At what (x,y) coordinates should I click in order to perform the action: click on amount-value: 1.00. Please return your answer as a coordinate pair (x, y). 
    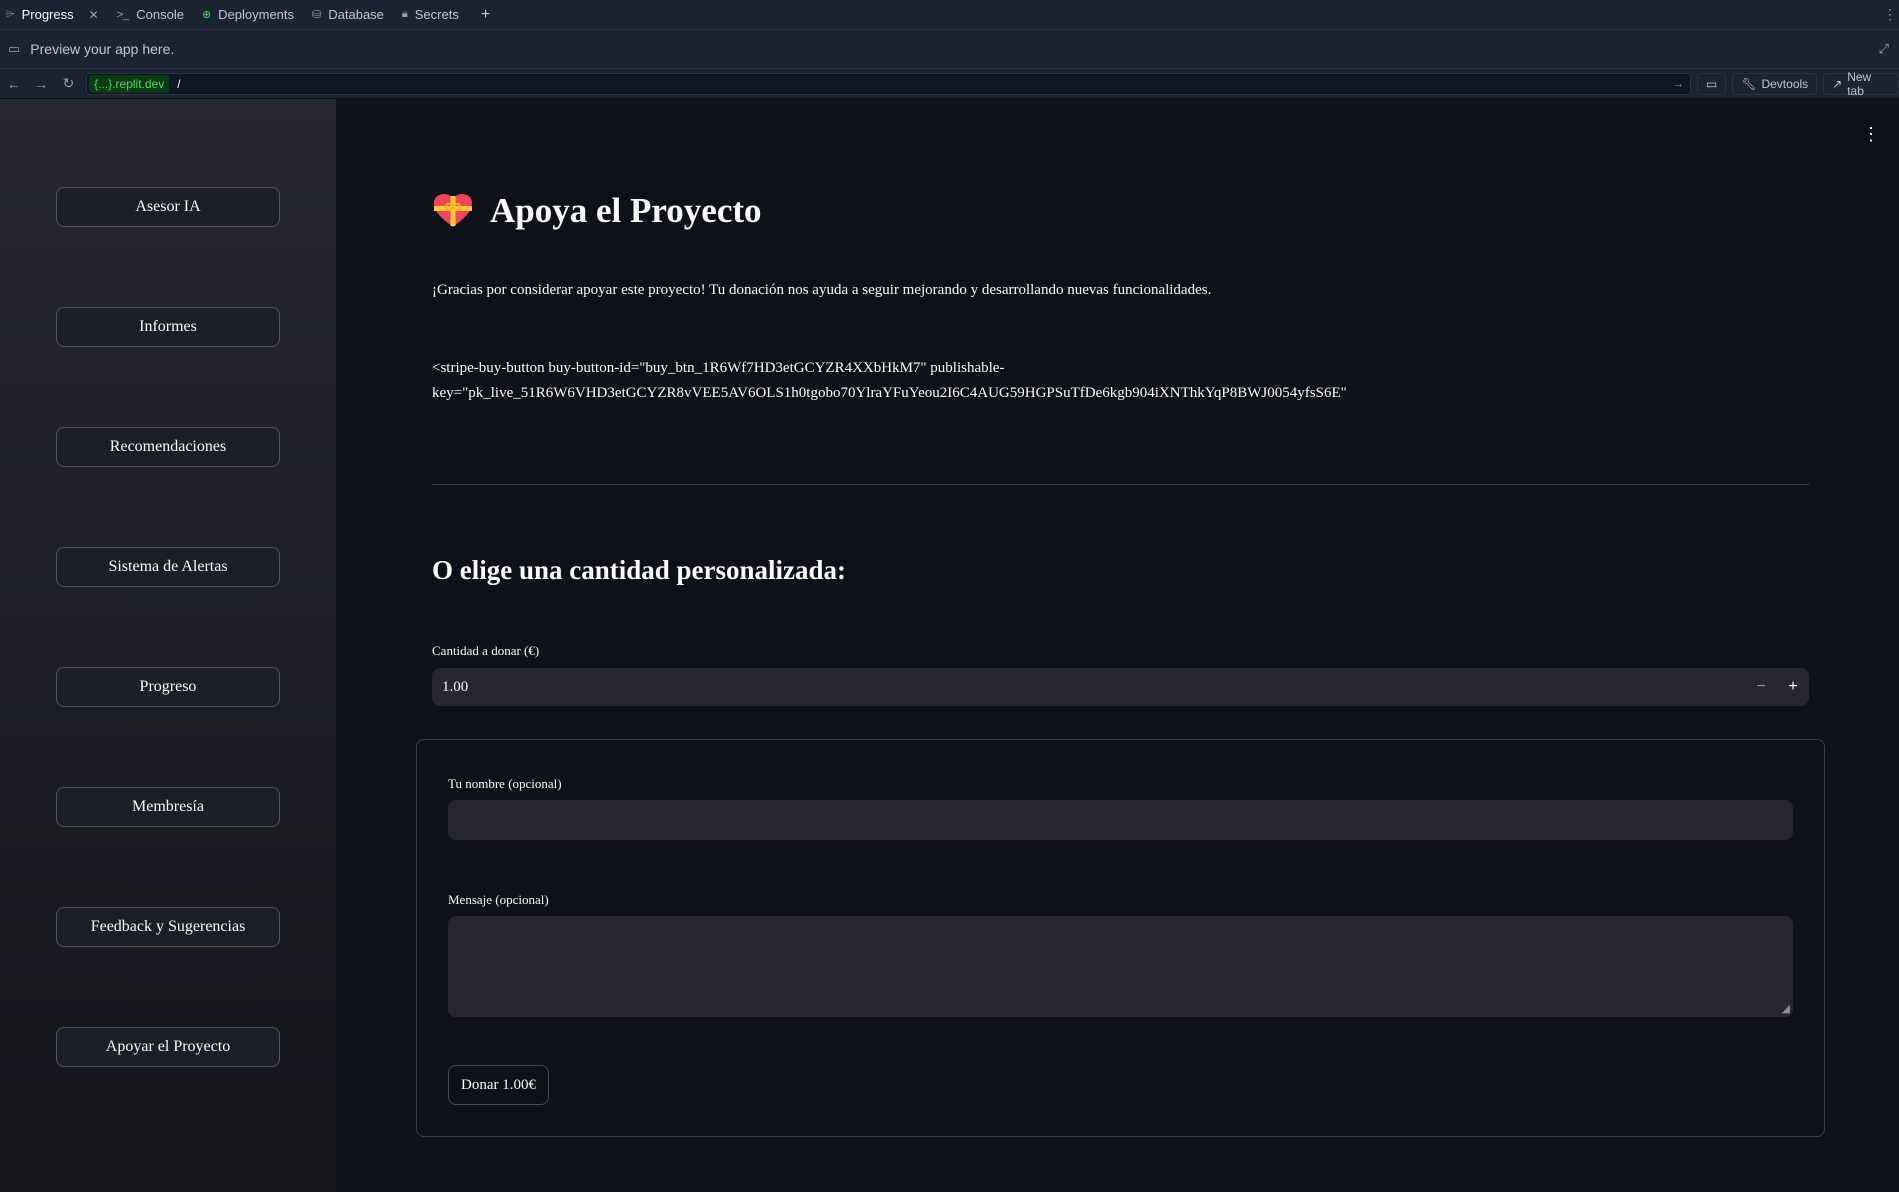
    Looking at the image, I should click on (455, 687).